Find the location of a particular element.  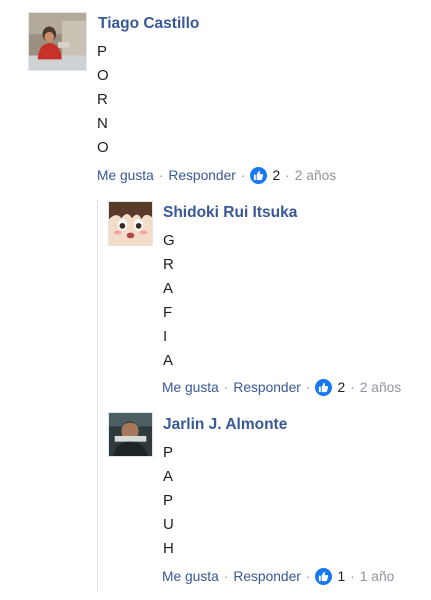

reply-body: G R A F I A is located at coordinates (169, 301).